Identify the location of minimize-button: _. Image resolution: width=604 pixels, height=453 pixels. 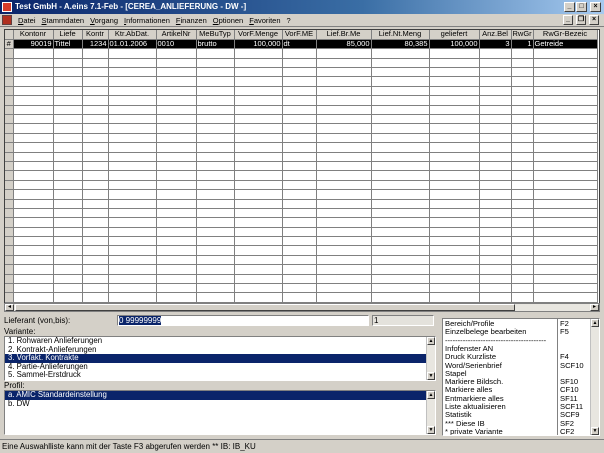
(569, 7).